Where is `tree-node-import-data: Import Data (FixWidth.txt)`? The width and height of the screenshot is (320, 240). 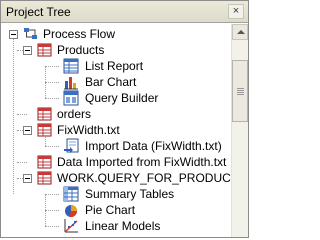
tree-node-import-data: Import Data (FixWidth.txt) is located at coordinates (111, 146).